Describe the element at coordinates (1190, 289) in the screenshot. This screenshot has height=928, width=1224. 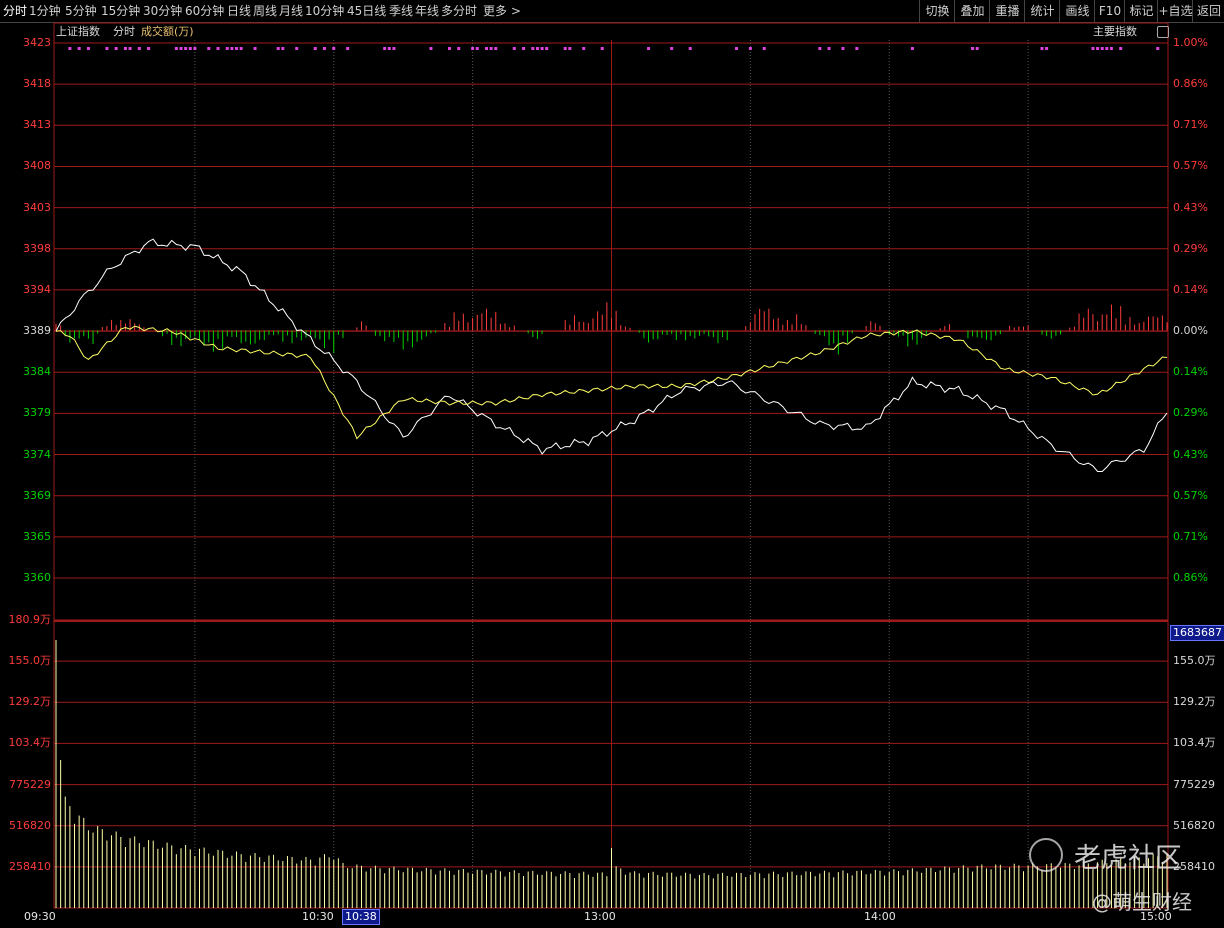
I see `pct-axis-label: 0.14%` at that location.